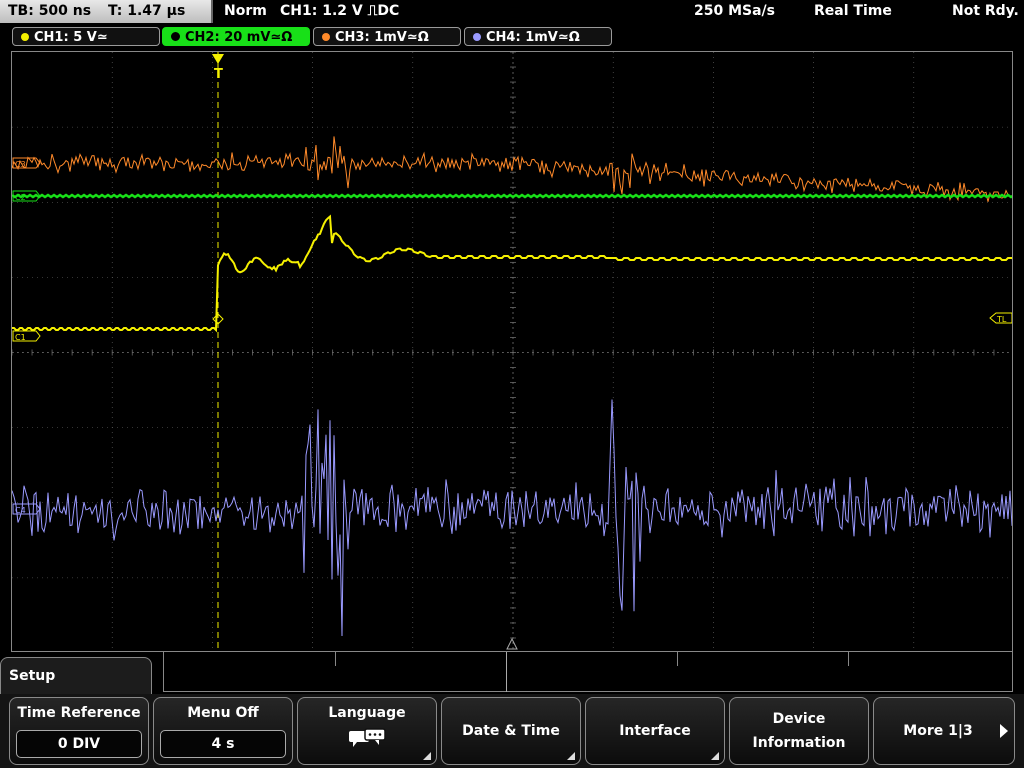 Image resolution: width=1024 pixels, height=768 pixels. I want to click on date-time-label: Date & Time, so click(511, 731).